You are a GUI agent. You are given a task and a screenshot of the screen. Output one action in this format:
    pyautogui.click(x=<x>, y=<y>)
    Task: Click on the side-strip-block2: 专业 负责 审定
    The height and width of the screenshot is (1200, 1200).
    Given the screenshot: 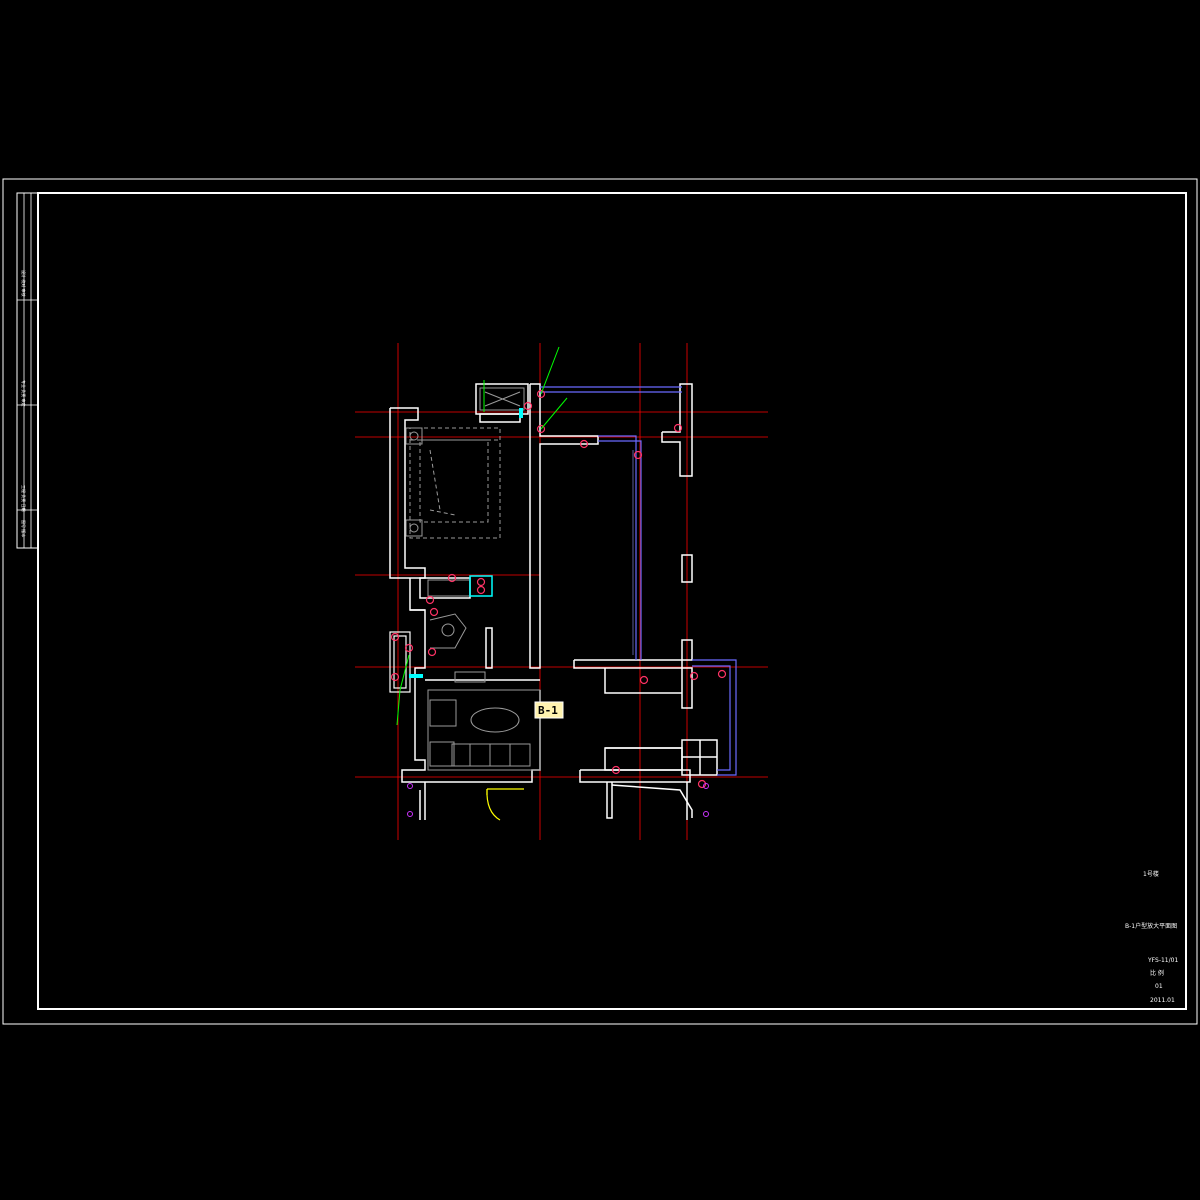 What is the action you would take?
    pyautogui.click(x=24, y=393)
    